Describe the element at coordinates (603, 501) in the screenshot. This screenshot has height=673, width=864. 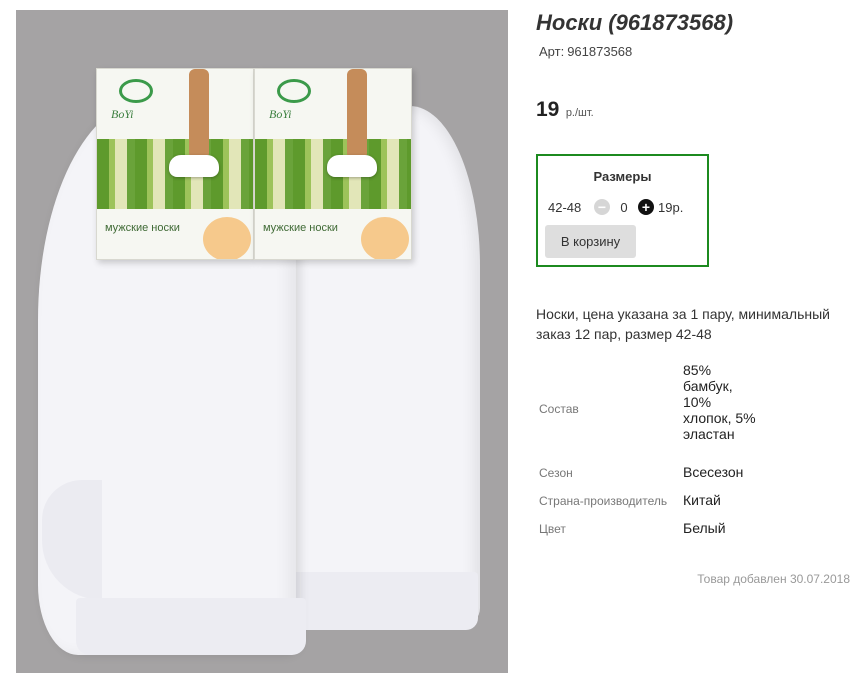
I see `spec-name: Страна-производитель` at that location.